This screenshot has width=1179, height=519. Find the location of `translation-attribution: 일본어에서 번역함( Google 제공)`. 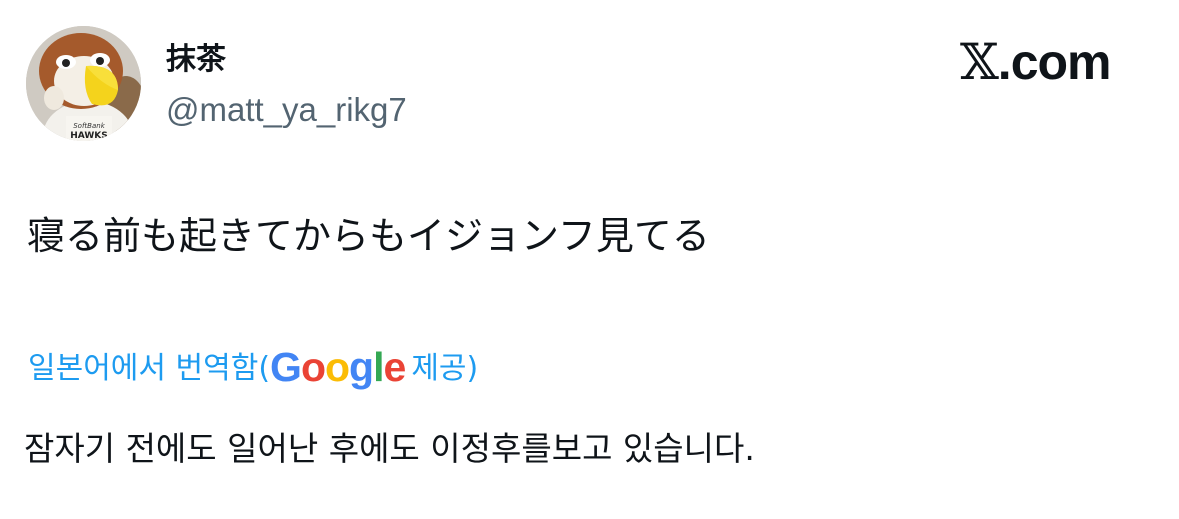

translation-attribution: 일본어에서 번역함( Google 제공) is located at coordinates (253, 365).